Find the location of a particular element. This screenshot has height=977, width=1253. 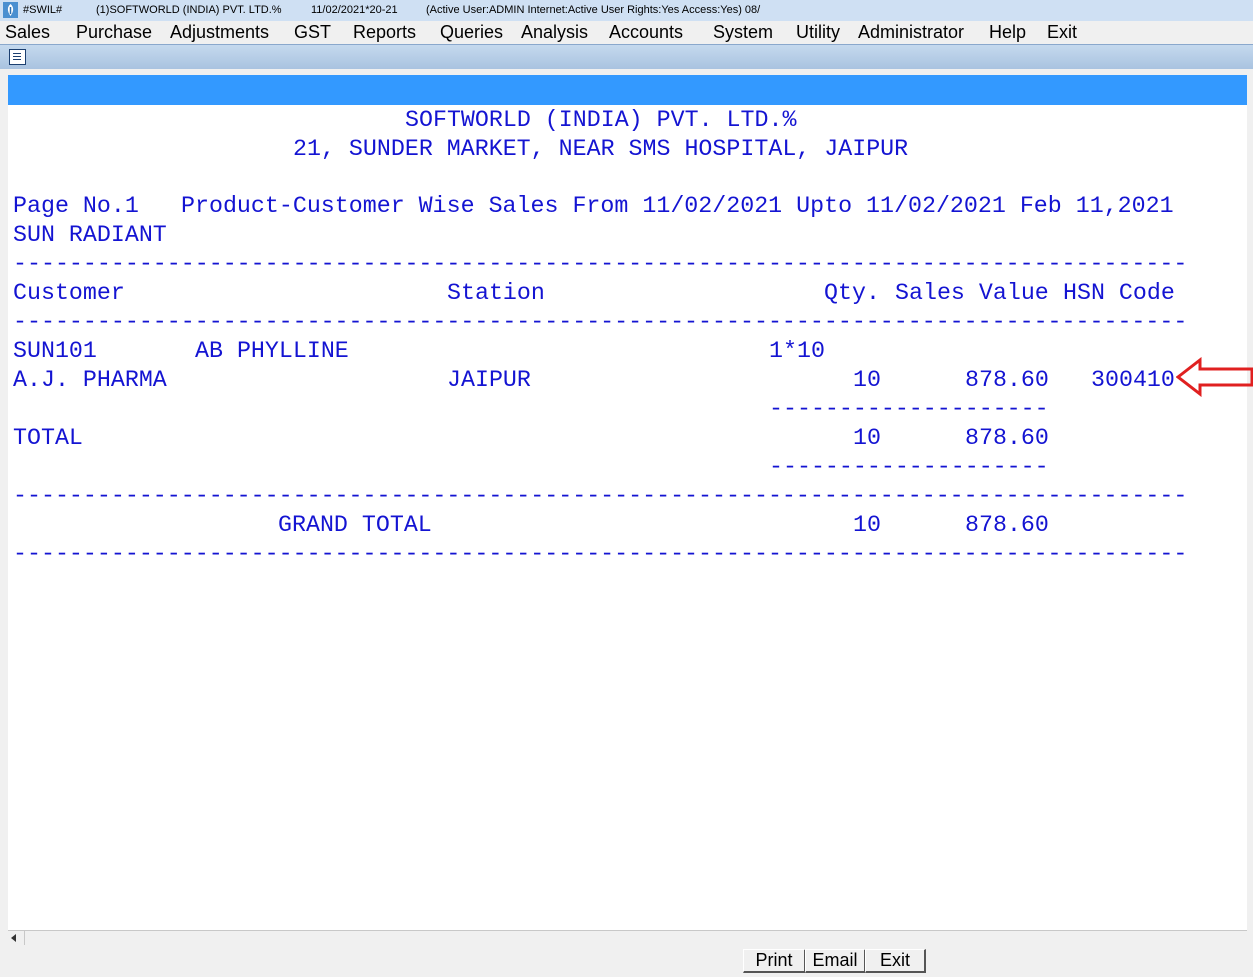

customer-name: A.J. PHARMA is located at coordinates (90, 380).